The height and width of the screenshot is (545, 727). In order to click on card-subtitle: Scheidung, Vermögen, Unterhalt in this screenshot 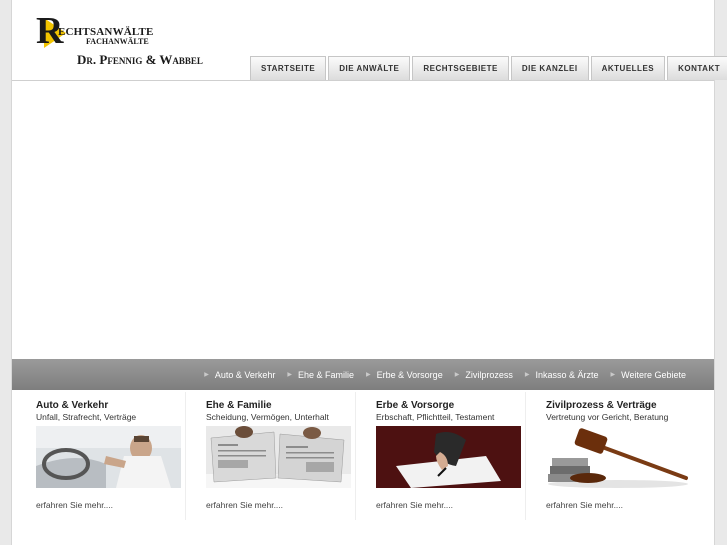, I will do `click(267, 417)`.